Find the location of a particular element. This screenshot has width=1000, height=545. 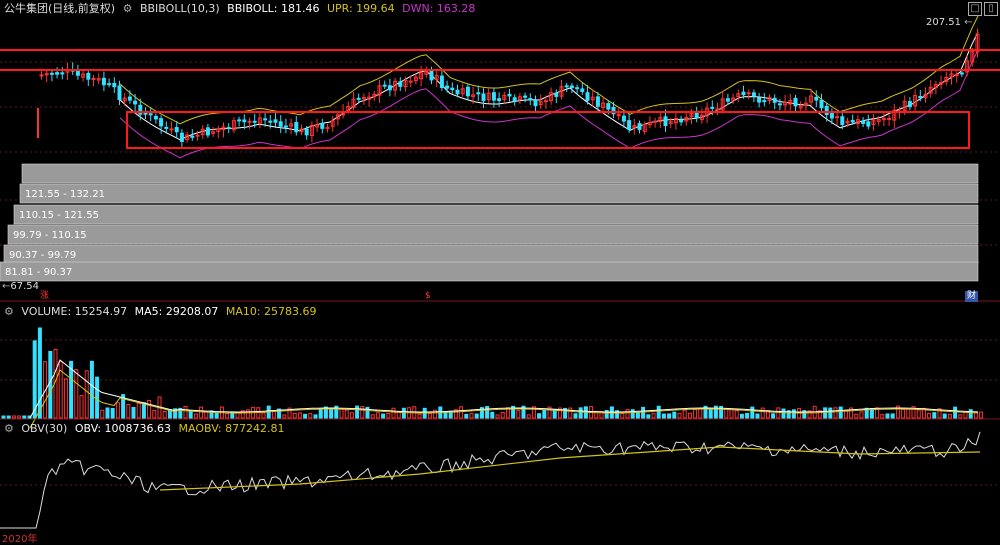

obv-indicator-name: OBV(30) is located at coordinates (44, 428).